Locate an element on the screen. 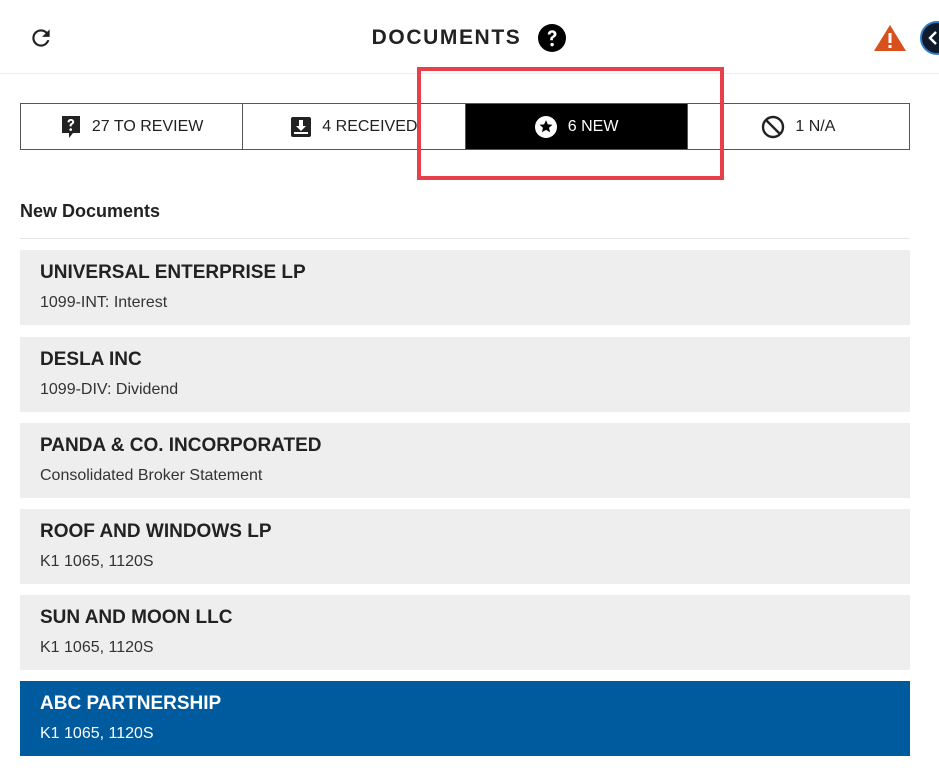 The height and width of the screenshot is (777, 939). document-name: SUN AND MOON LLC is located at coordinates (136, 617).